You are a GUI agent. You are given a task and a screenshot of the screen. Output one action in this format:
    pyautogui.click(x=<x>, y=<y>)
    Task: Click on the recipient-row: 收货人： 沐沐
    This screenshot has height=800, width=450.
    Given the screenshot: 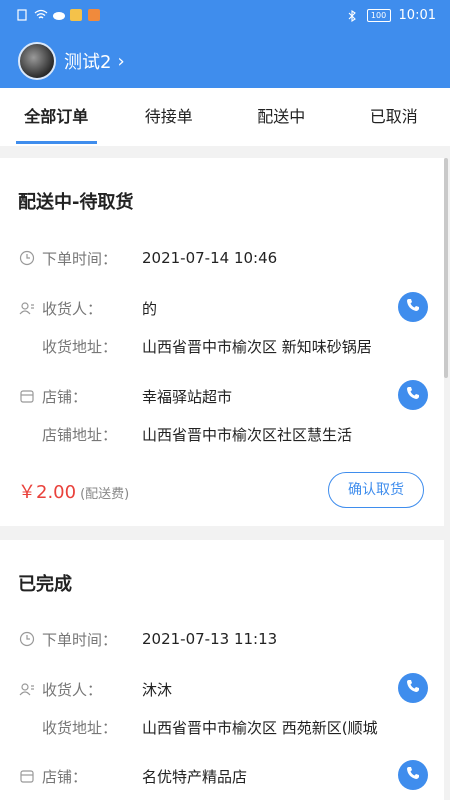 What is the action you would take?
    pyautogui.click(x=221, y=689)
    